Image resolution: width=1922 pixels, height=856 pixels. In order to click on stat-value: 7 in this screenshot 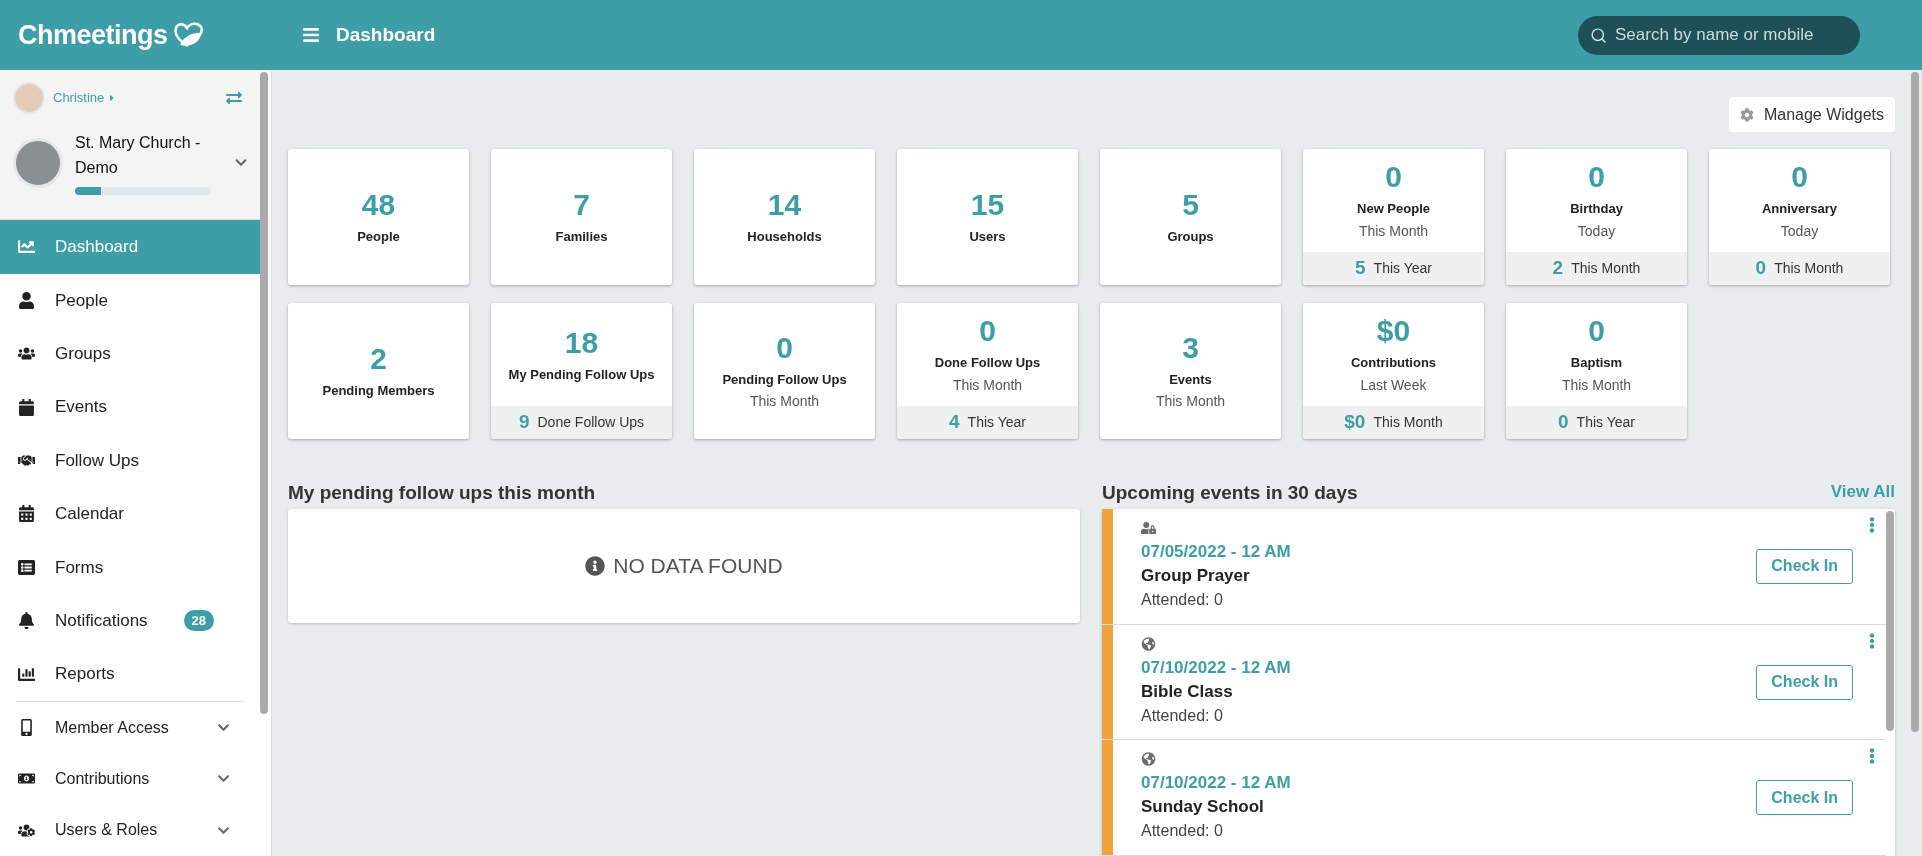, I will do `click(581, 205)`.